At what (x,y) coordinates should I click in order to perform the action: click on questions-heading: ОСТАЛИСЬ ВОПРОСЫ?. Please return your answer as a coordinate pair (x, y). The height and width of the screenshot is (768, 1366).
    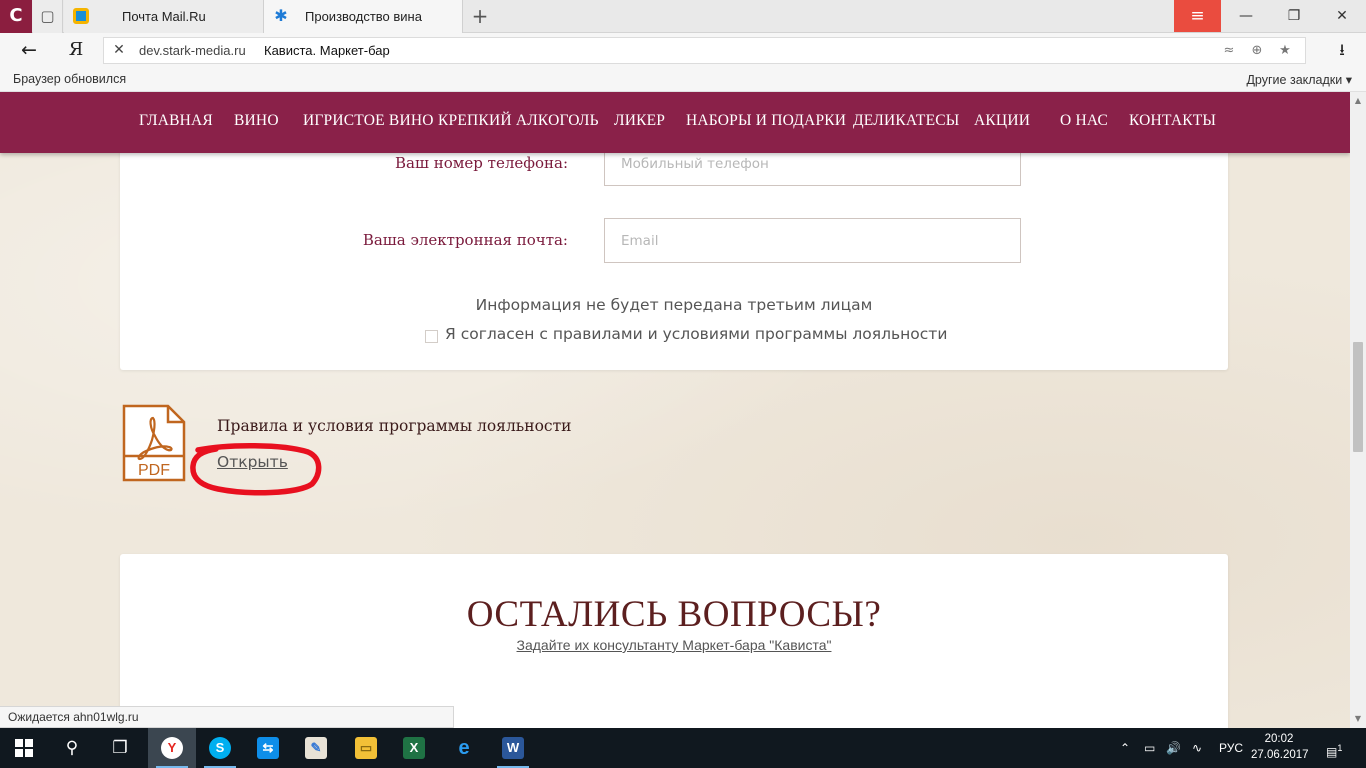
    Looking at the image, I should click on (674, 614).